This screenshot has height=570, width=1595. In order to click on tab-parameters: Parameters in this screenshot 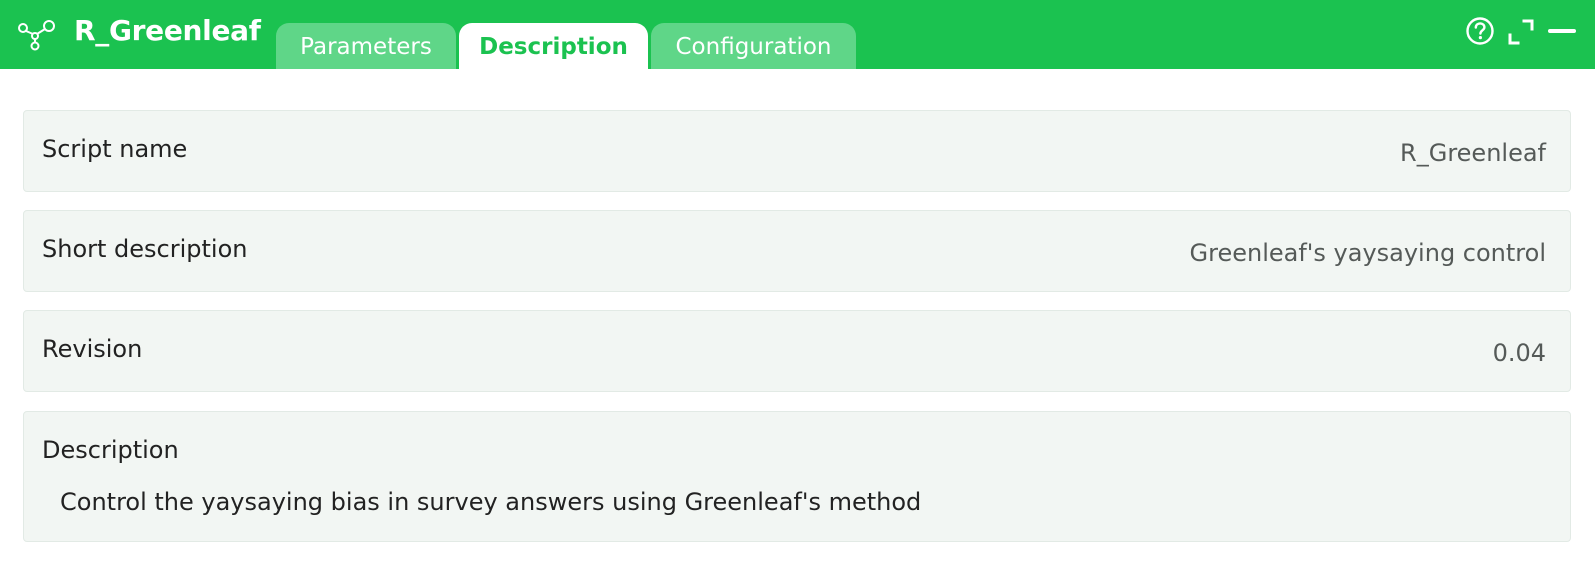, I will do `click(366, 46)`.